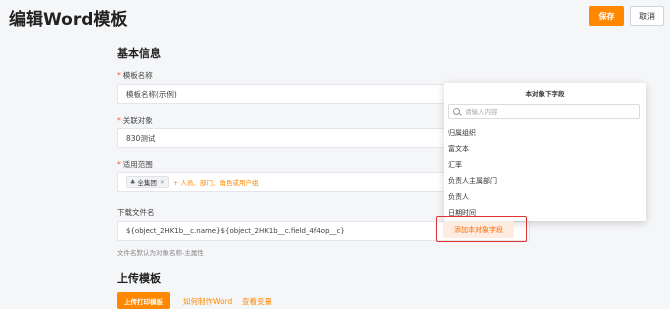 Image resolution: width=670 pixels, height=309 pixels. Describe the element at coordinates (458, 149) in the screenshot. I see `dropdown-item: 富文本` at that location.